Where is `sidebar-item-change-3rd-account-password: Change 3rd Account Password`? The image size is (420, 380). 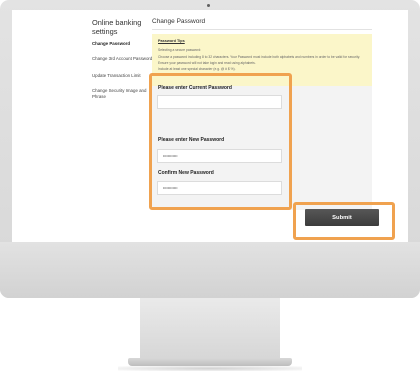
sidebar-item-change-3rd-account-password: Change 3rd Account Password is located at coordinates (123, 59).